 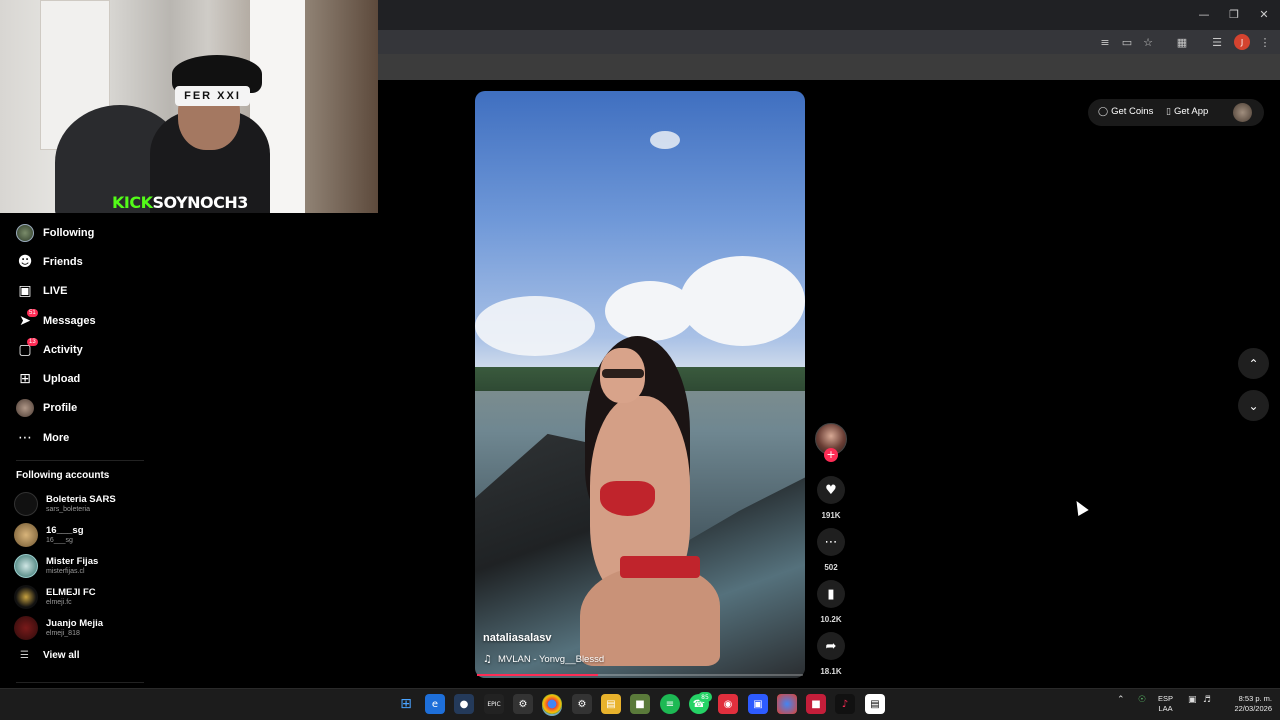 I want to click on phone-icon: ▯, so click(x=1168, y=111).